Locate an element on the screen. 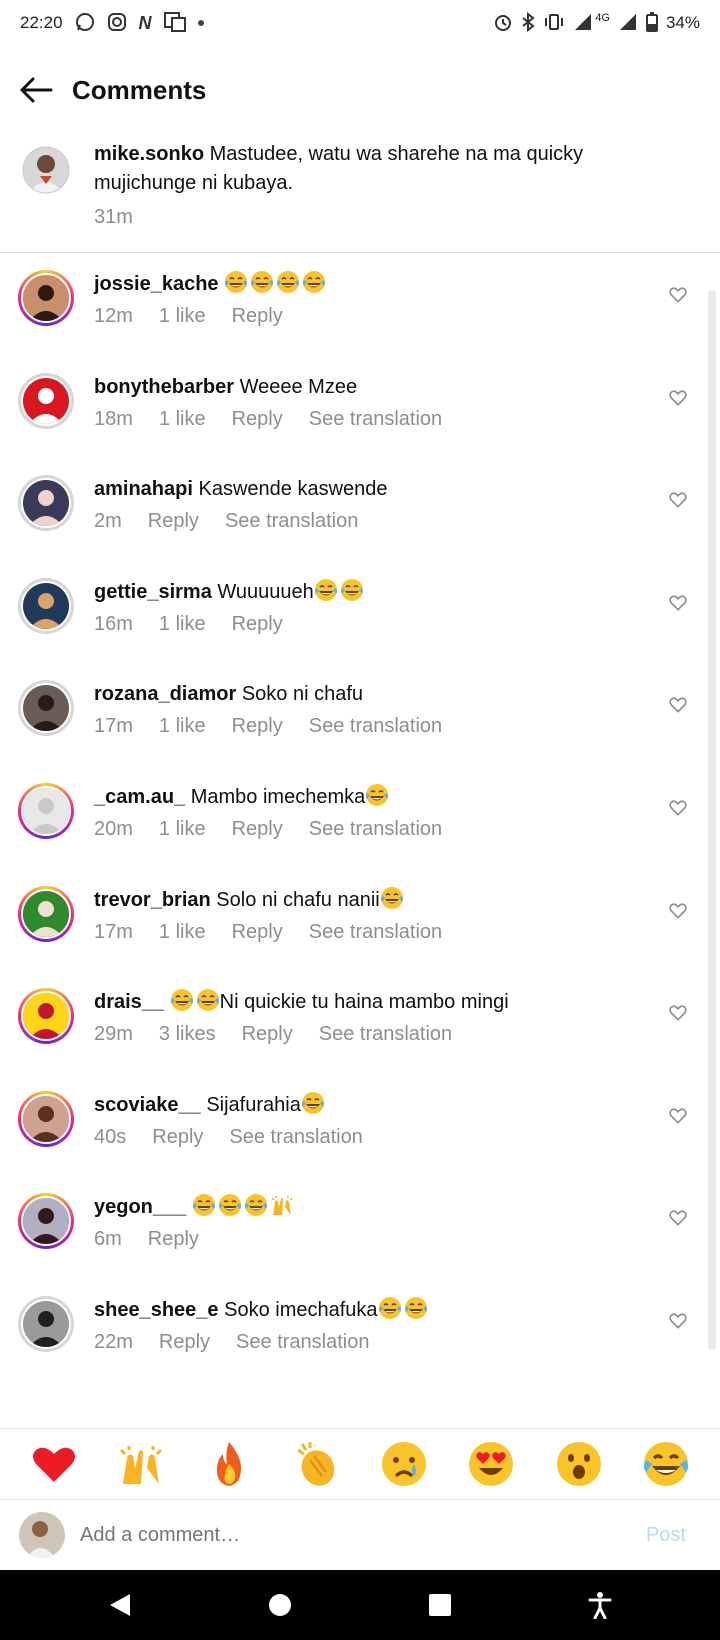 The width and height of the screenshot is (720, 1640). comment-username: scoviake__ is located at coordinates (147, 1105).